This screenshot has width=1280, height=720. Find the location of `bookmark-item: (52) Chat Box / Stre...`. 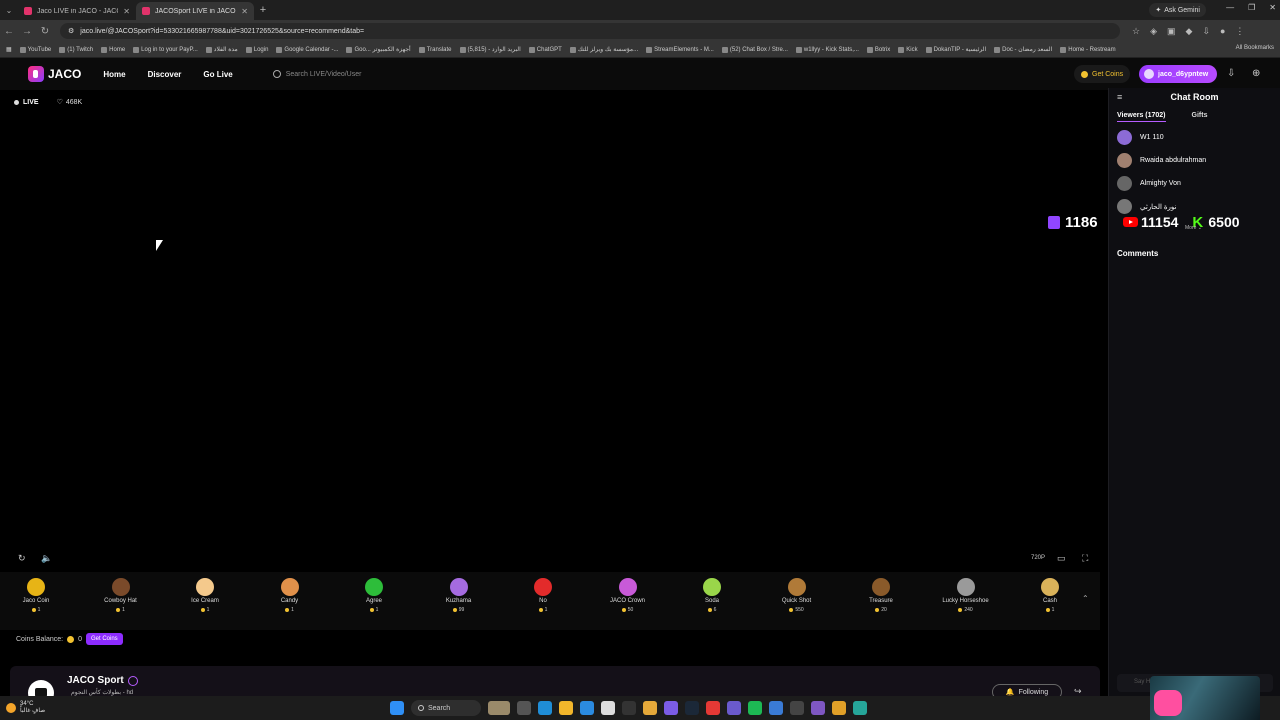

bookmark-item: (52) Chat Box / Stre... is located at coordinates (754, 49).